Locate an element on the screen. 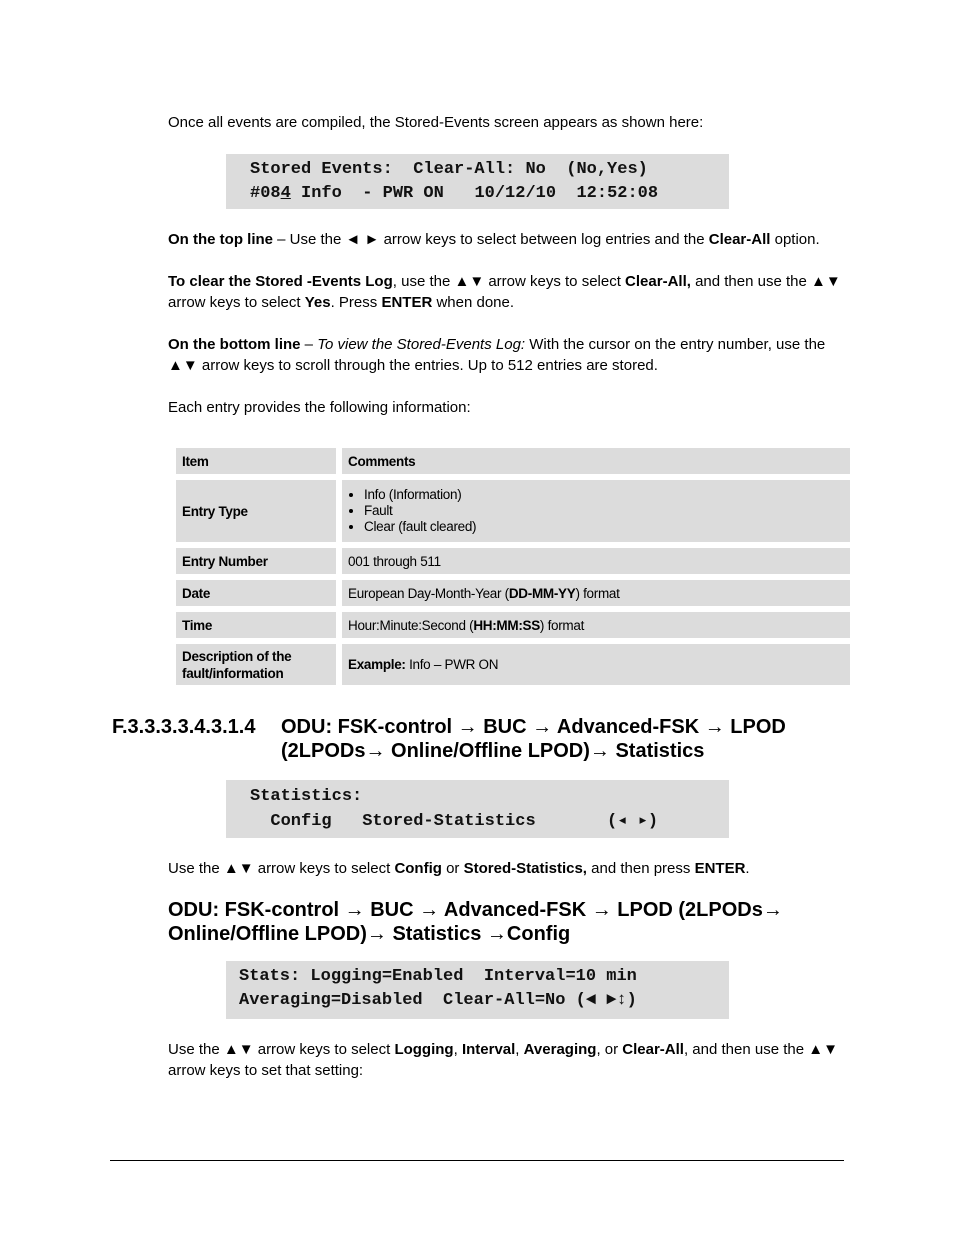  text: Info (Information) is located at coordinates (604, 495).